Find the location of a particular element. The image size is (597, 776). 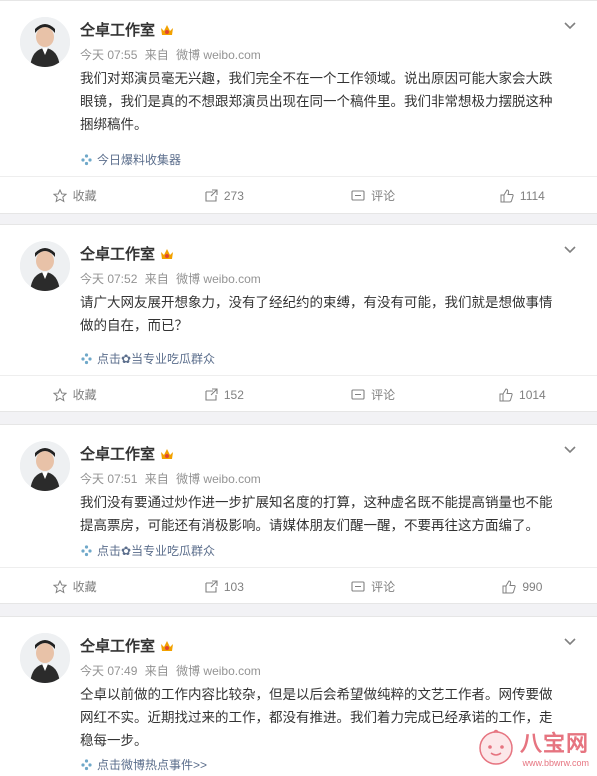

post-meta: 今天 07:52 来自 微博 weibo.com is located at coordinates (172, 278).